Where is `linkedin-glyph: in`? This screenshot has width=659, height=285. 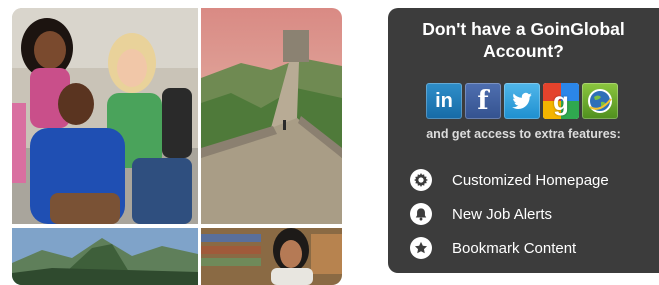
linkedin-glyph: in is located at coordinates (444, 100).